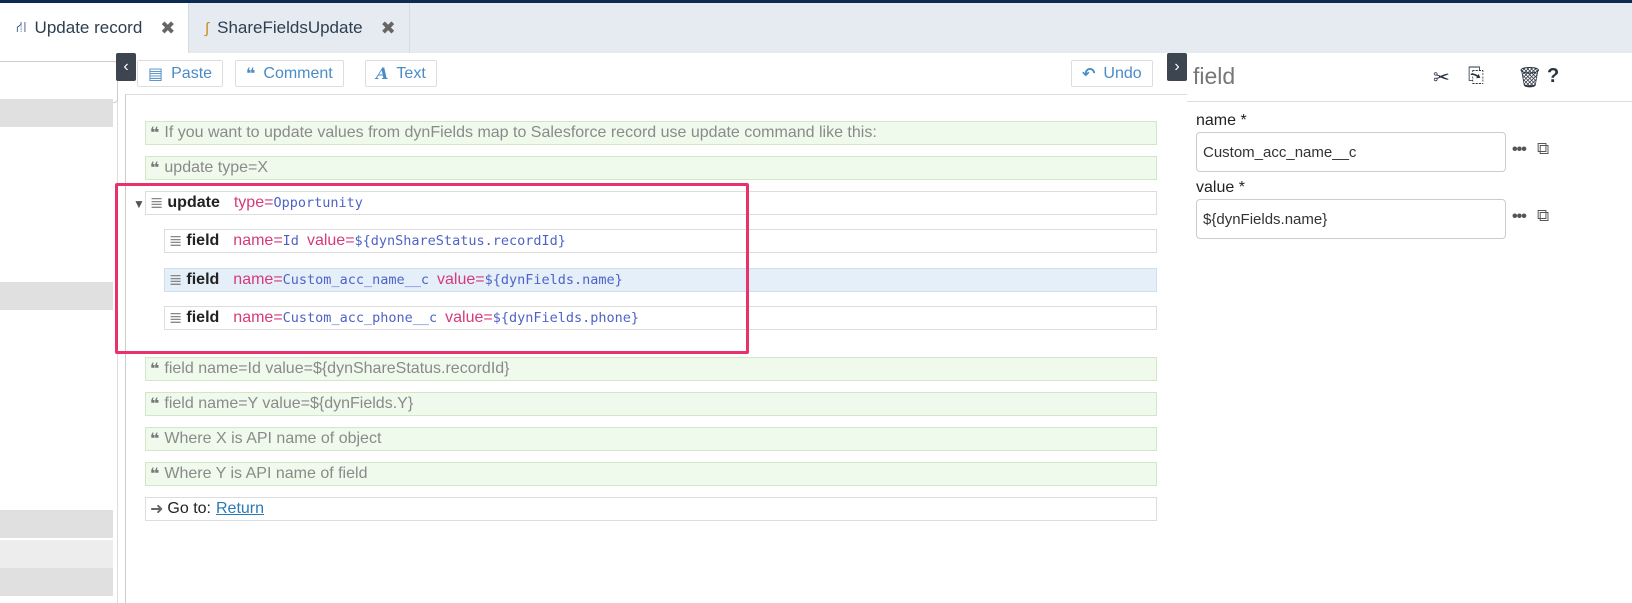  I want to click on paste-icon: ▤, so click(156, 74).